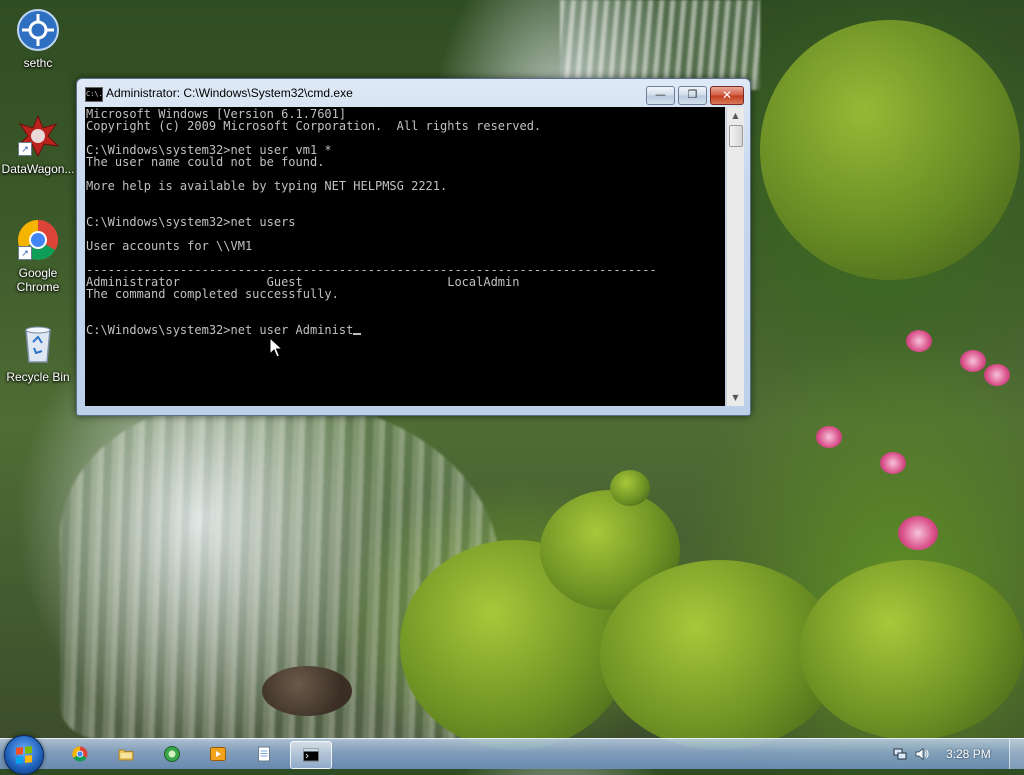  I want to click on volume-icon, so click(922, 754).